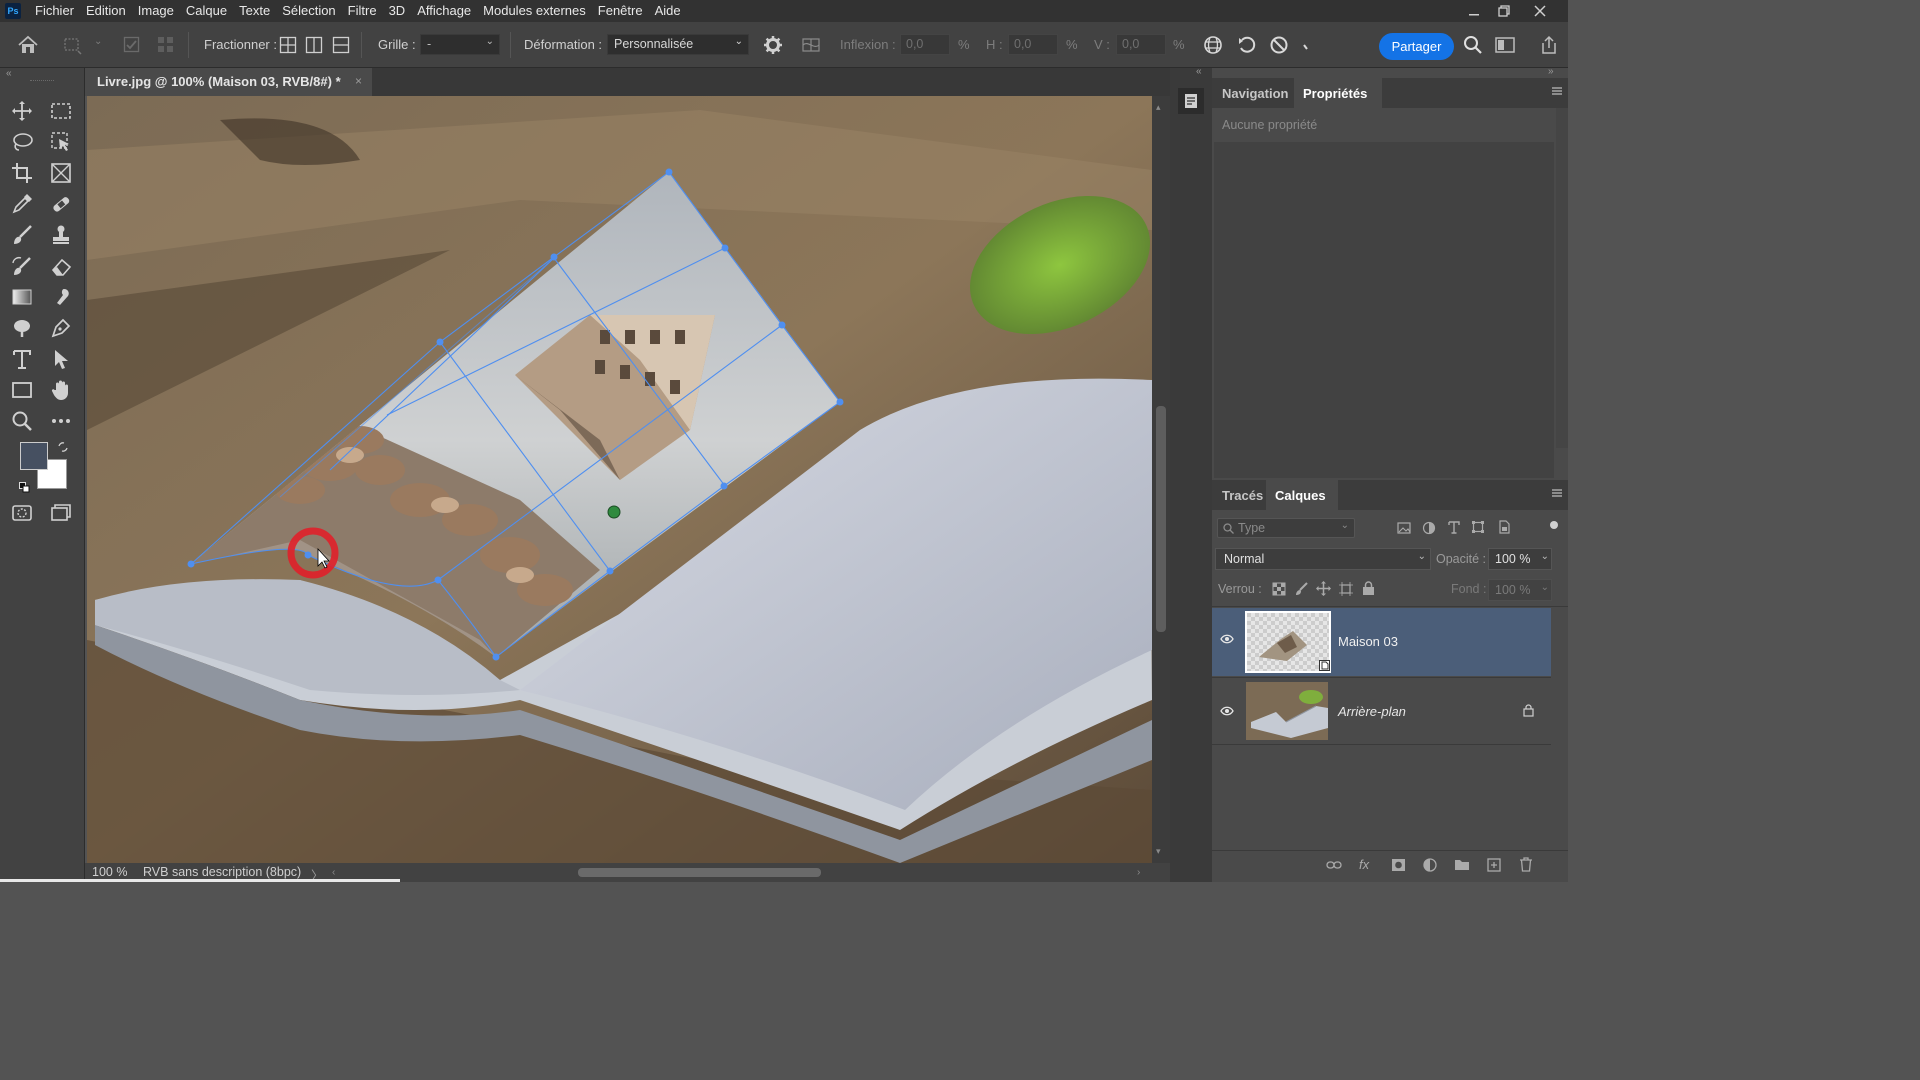 This screenshot has width=1920, height=1080. I want to click on new-adjustment-button, so click(1430, 865).